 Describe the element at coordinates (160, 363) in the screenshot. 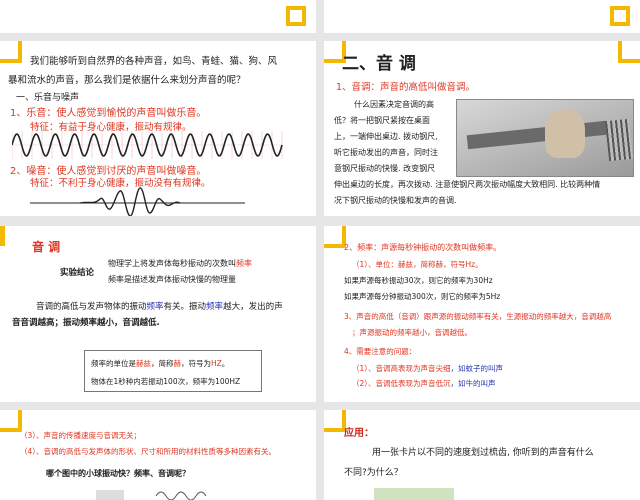

I see `box-line-1: 频率的单位是赫兹，简称赫，符号为HZ。` at that location.